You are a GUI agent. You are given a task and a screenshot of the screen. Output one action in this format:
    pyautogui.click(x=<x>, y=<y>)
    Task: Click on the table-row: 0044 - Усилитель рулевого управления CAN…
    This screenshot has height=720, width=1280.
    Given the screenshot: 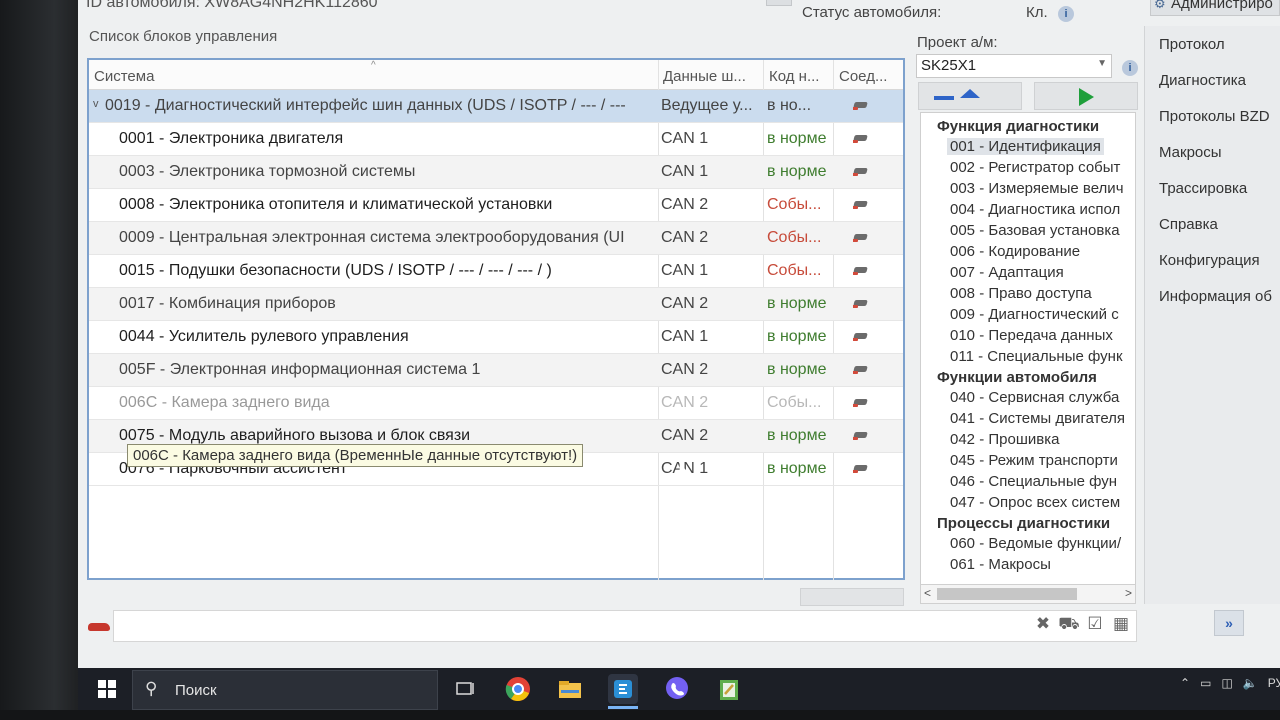 What is the action you would take?
    pyautogui.click(x=496, y=337)
    